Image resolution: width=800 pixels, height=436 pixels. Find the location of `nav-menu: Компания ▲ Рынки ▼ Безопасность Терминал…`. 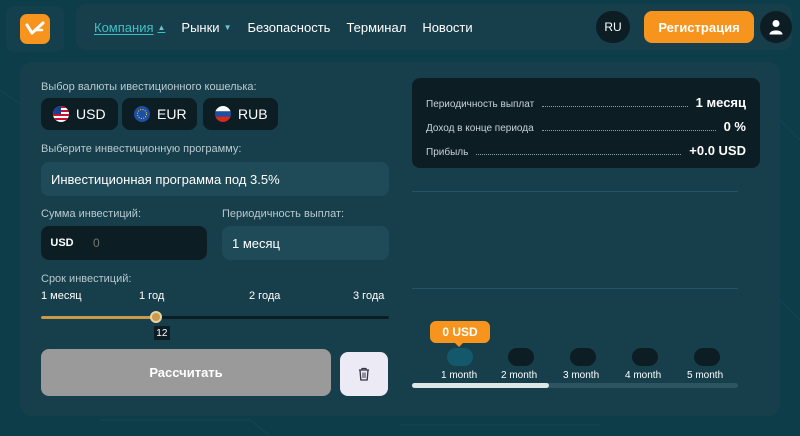

nav-menu: Компания ▲ Рынки ▼ Безопасность Терминал… is located at coordinates (291, 27).